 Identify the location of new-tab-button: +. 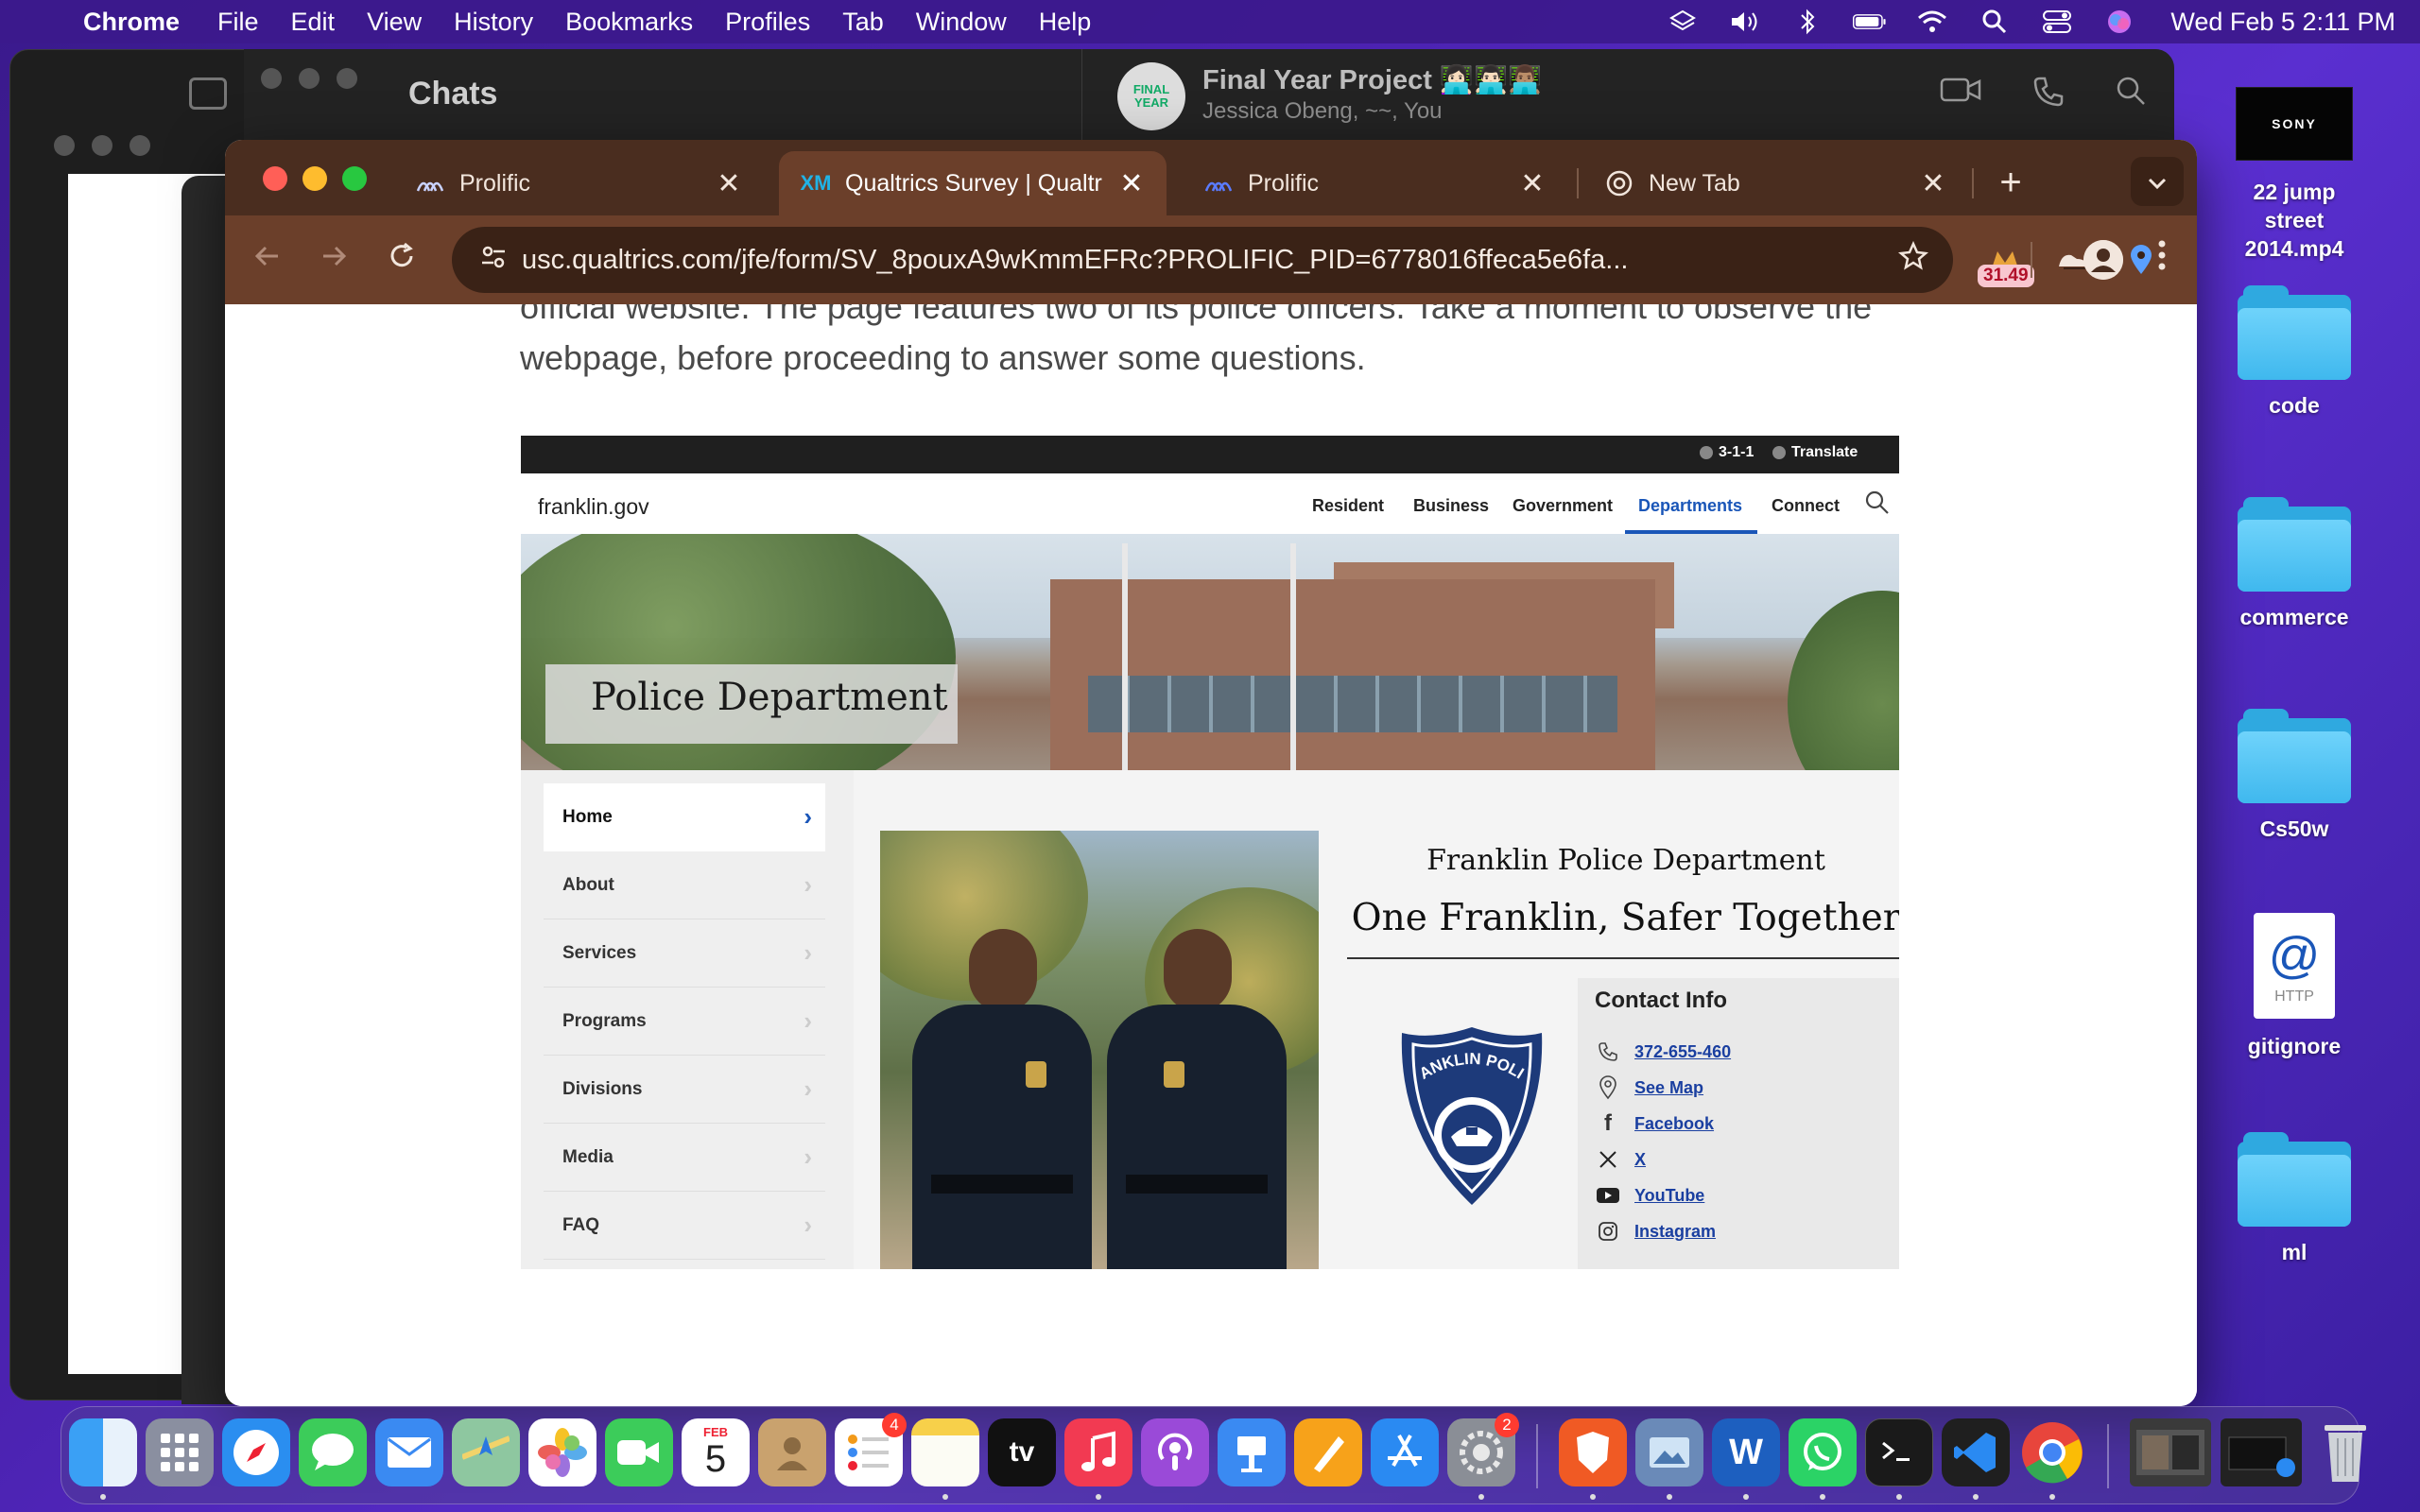
(2010, 182).